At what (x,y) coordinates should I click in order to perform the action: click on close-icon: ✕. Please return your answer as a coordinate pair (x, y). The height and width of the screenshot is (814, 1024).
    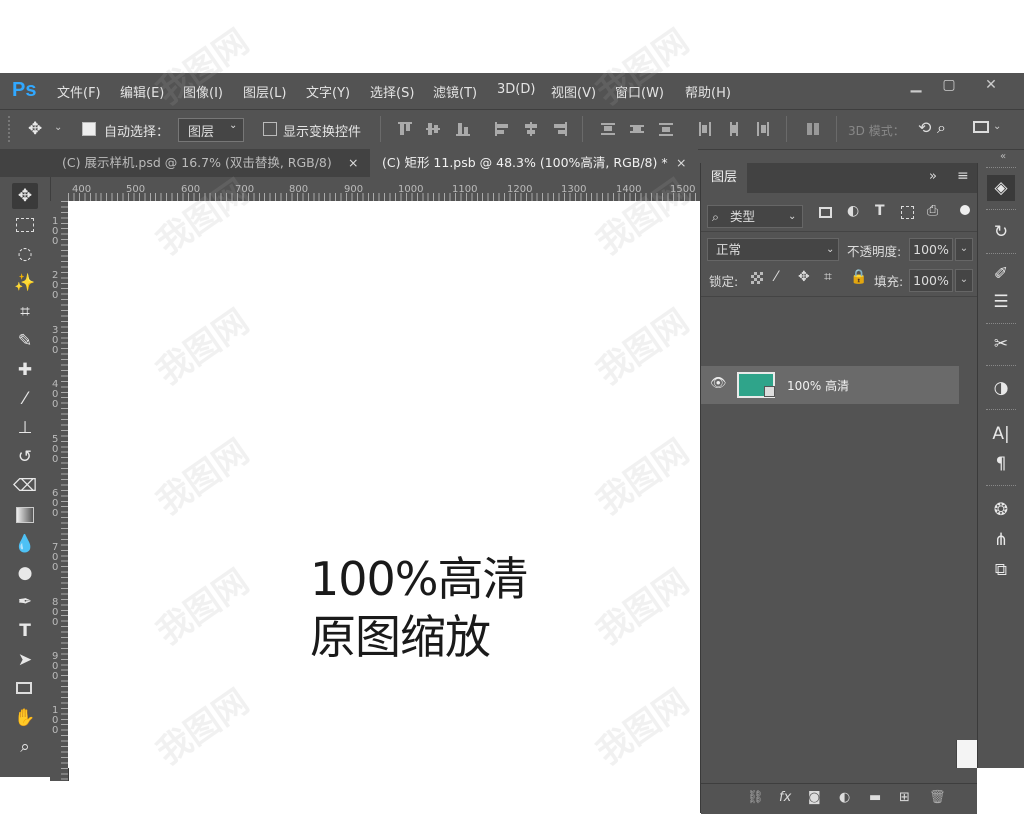
    Looking at the image, I should click on (991, 87).